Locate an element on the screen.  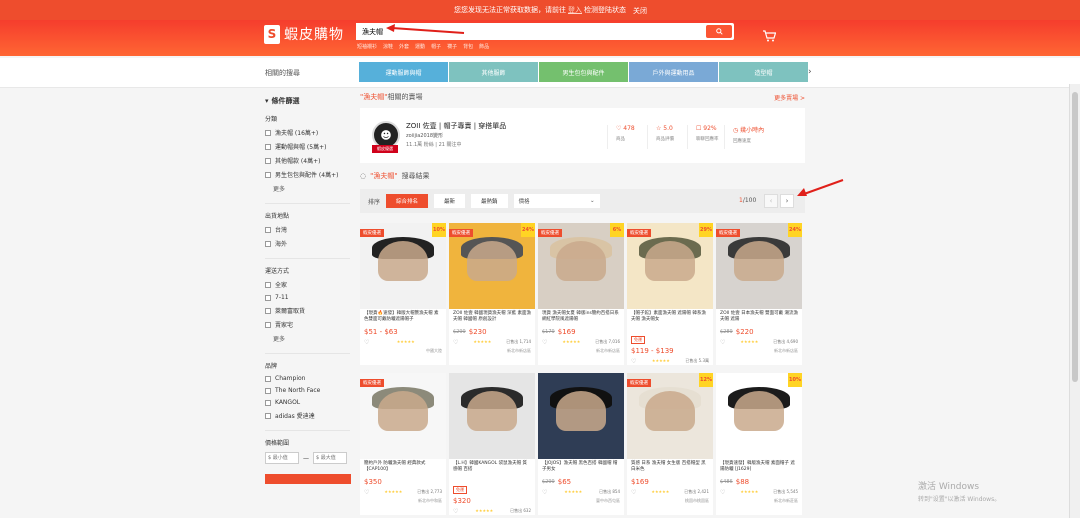
search-hint-link: 背包 is located at coordinates (468, 46).